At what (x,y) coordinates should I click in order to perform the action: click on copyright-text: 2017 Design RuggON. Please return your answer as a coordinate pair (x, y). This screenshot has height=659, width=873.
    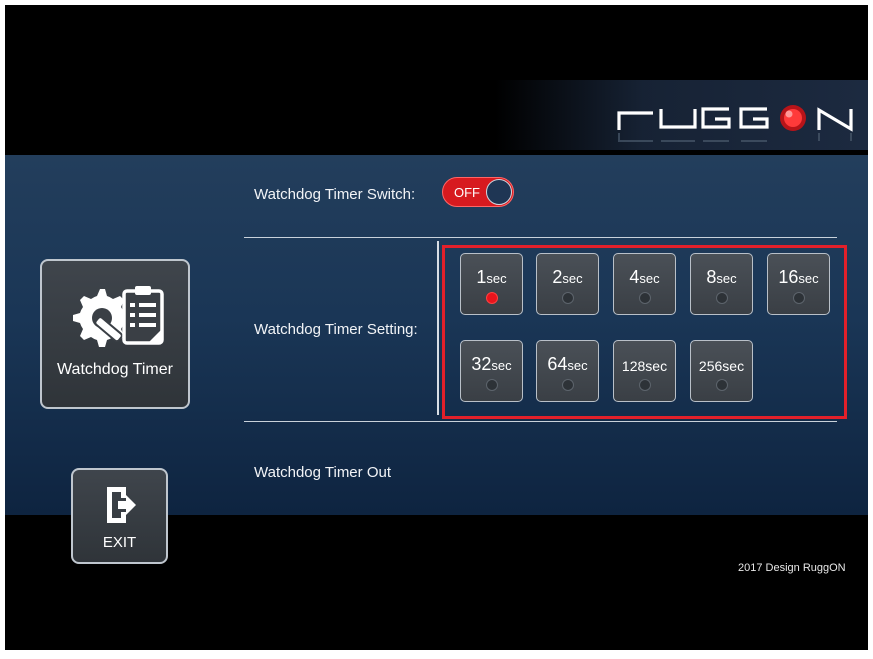
    Looking at the image, I should click on (792, 568).